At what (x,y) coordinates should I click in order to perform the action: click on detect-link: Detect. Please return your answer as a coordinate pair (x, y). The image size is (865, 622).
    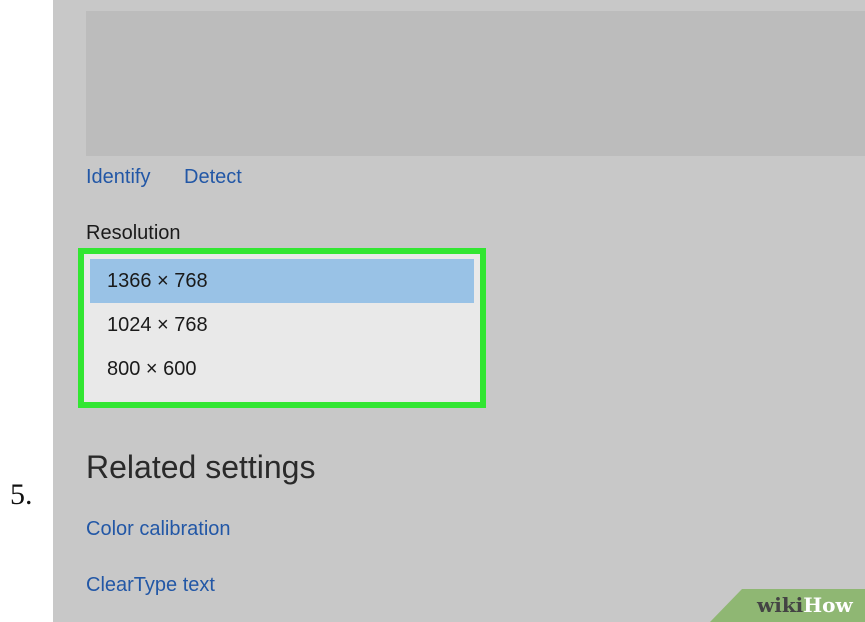
    Looking at the image, I should click on (213, 177).